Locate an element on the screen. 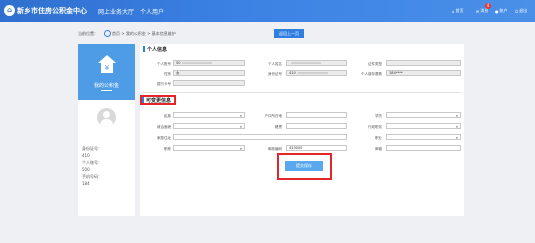 The width and height of the screenshot is (535, 243). field-label: 个人缴存基数 is located at coordinates (371, 74).